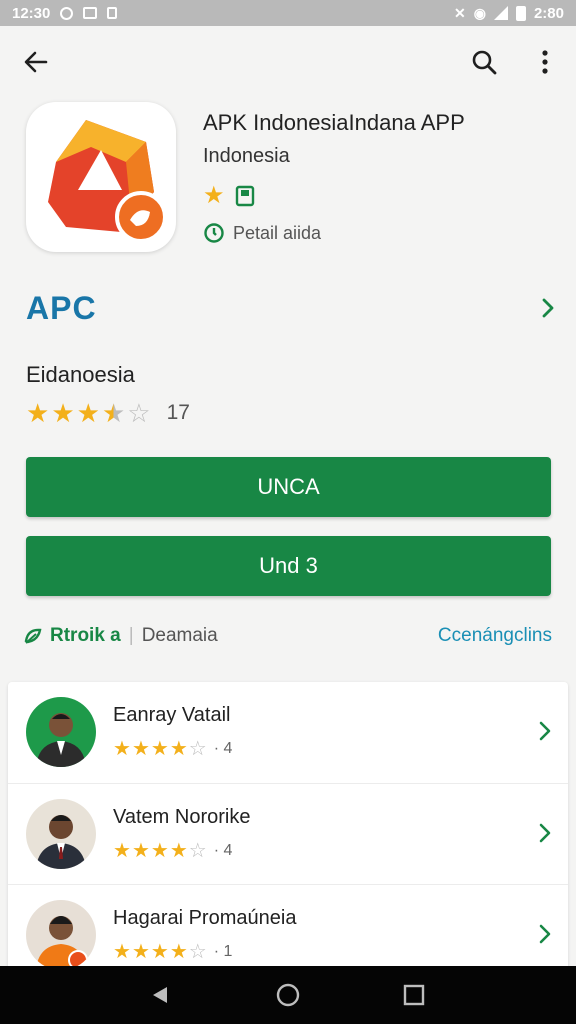  What do you see at coordinates (291, 308) in the screenshot?
I see `brand-row: APC` at bounding box center [291, 308].